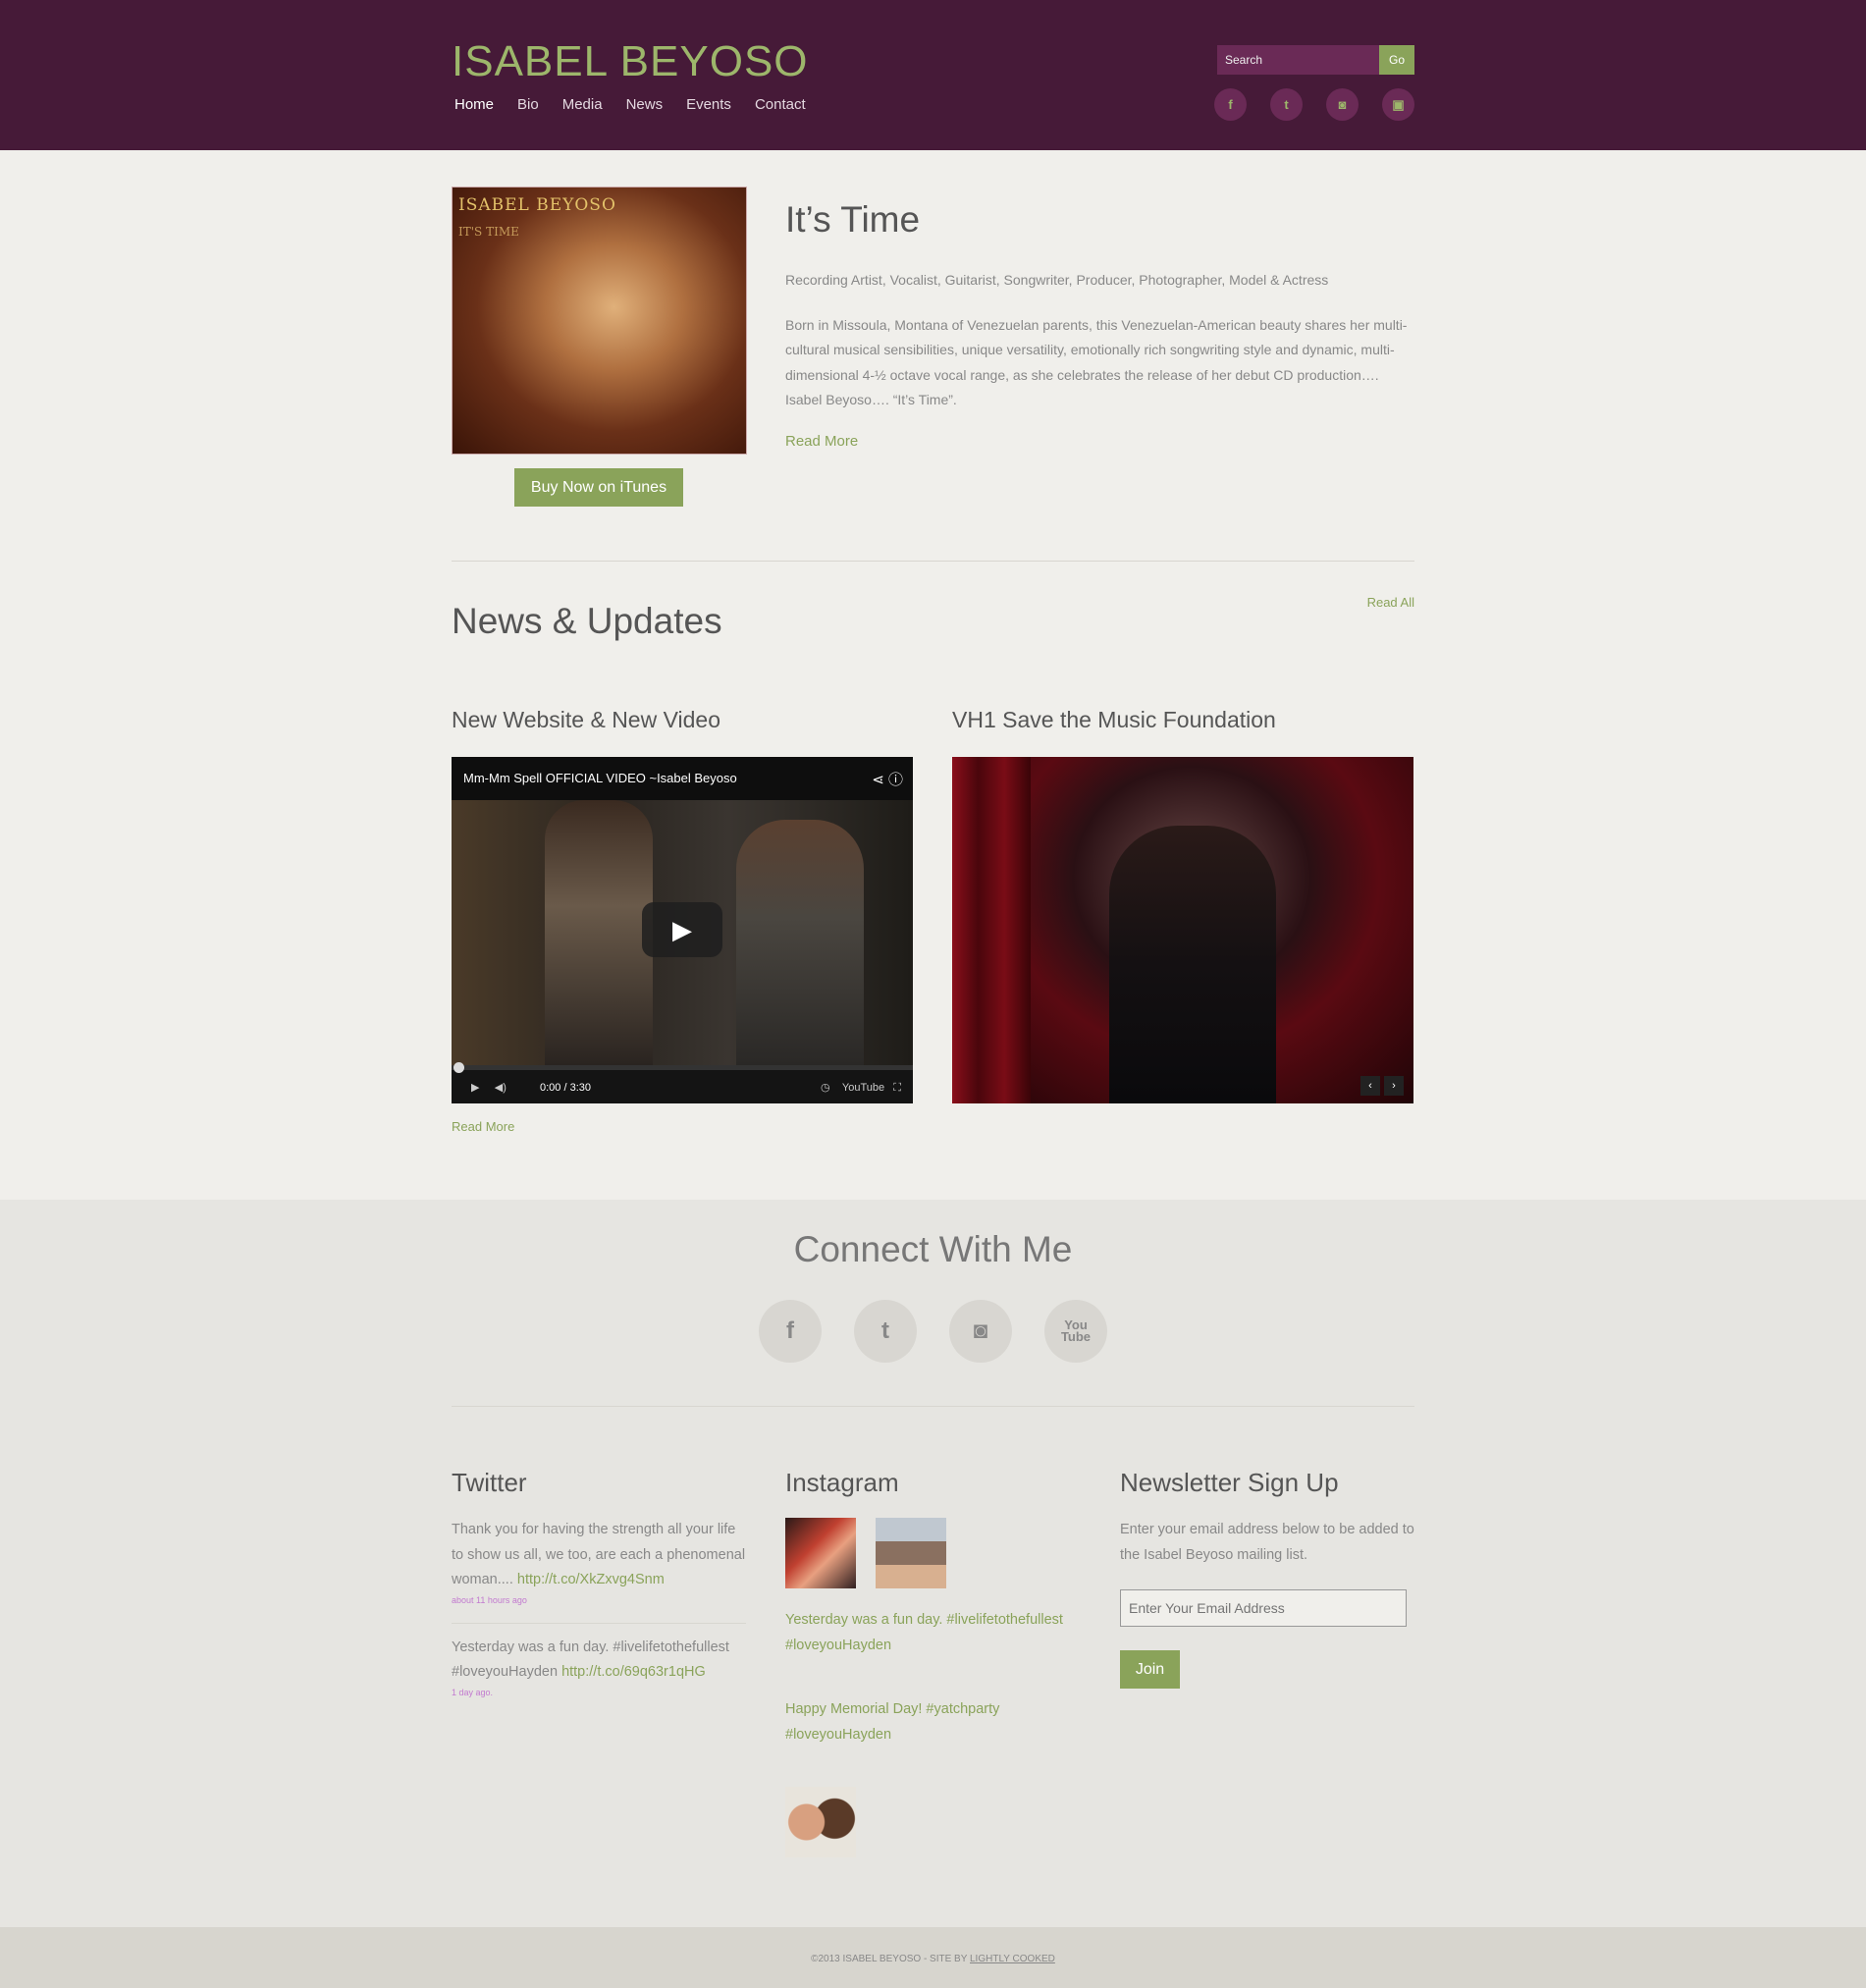  Describe the element at coordinates (1390, 602) in the screenshot. I see `read-all-link: Read All` at that location.